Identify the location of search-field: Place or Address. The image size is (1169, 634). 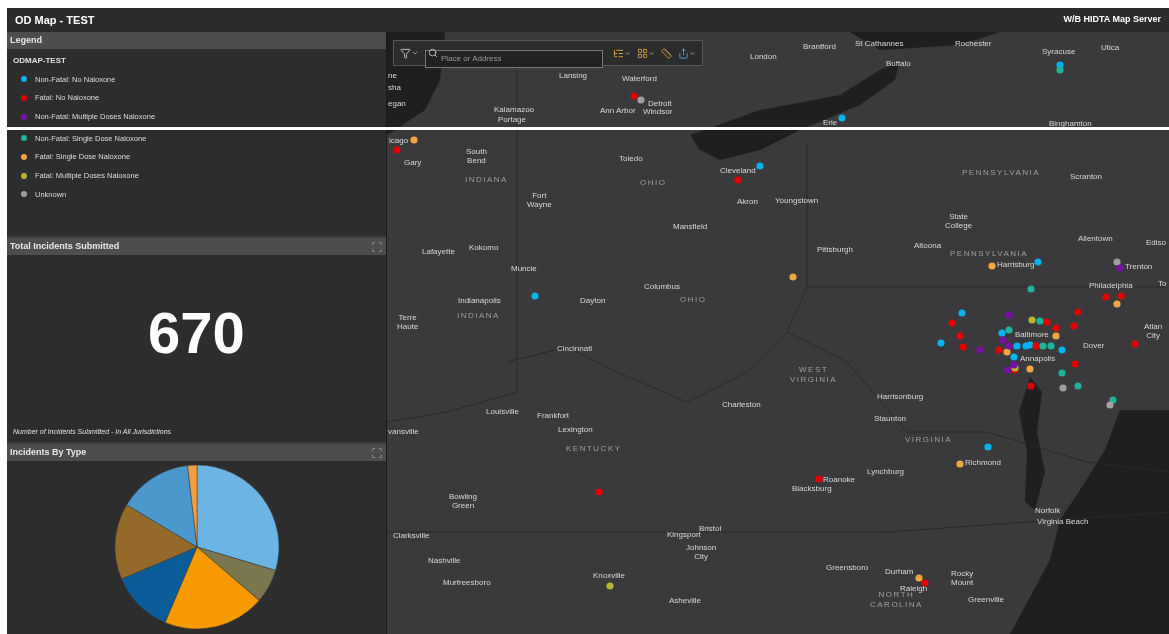
(514, 58).